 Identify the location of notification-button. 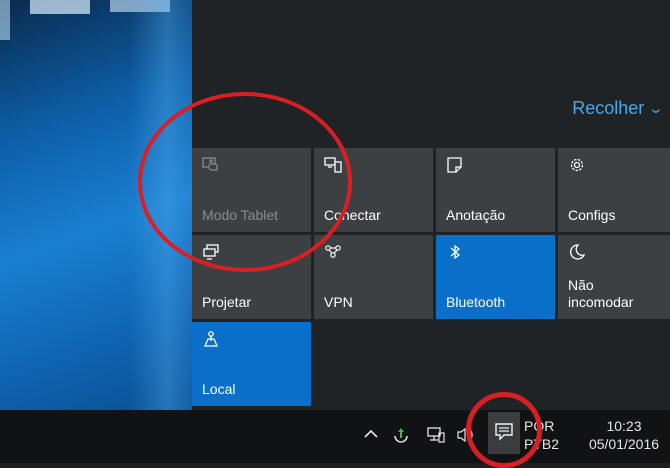
(504, 433).